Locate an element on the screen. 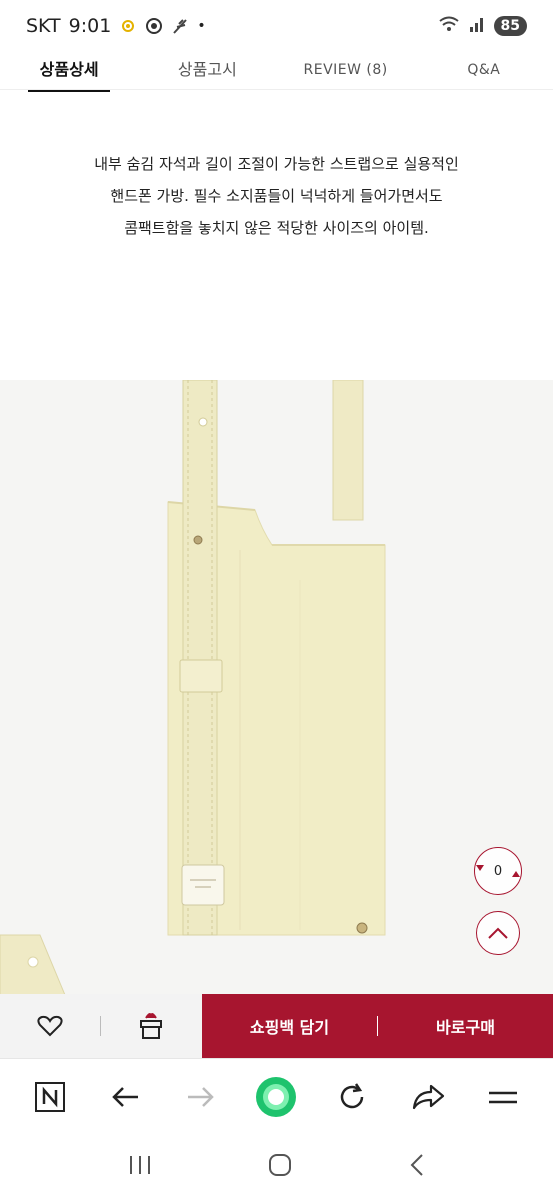 The width and height of the screenshot is (553, 1200). green-home-button is located at coordinates (276, 1097).